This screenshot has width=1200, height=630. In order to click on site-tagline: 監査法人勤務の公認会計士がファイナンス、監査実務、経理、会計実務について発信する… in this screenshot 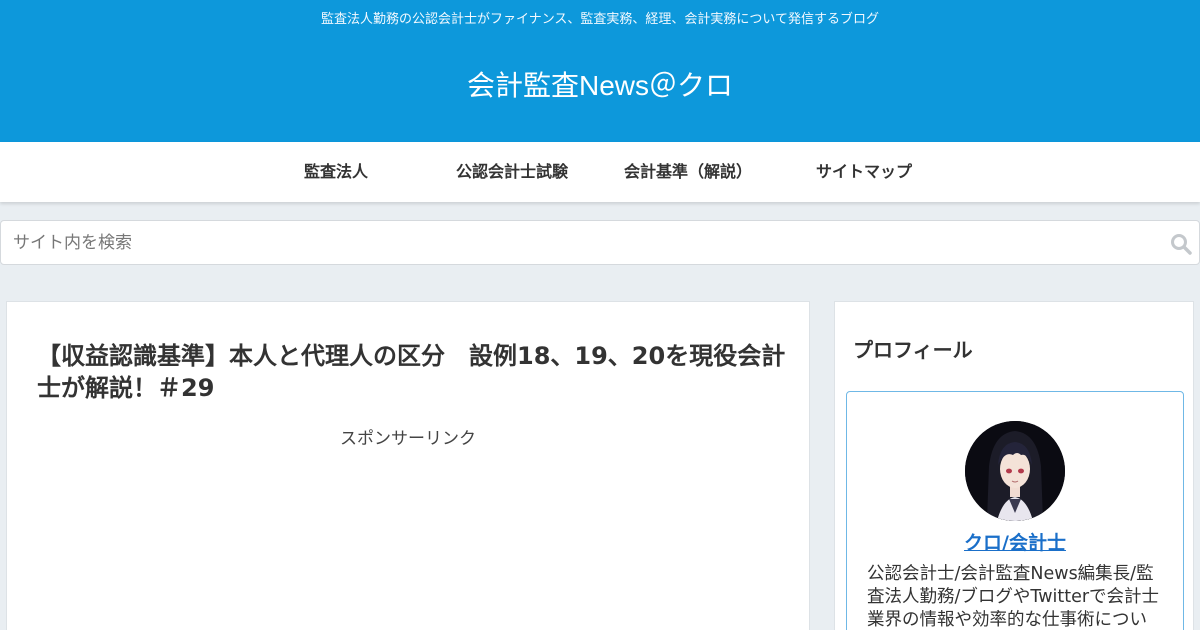, I will do `click(600, 19)`.